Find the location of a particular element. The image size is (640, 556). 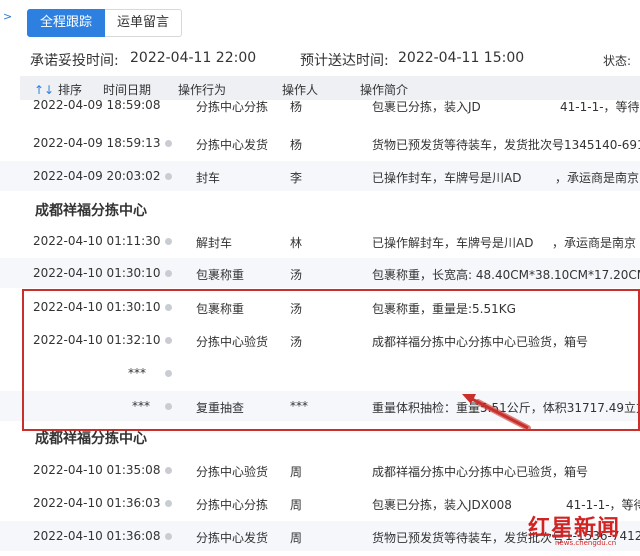

news-logo: 红星新闻 is located at coordinates (574, 528).